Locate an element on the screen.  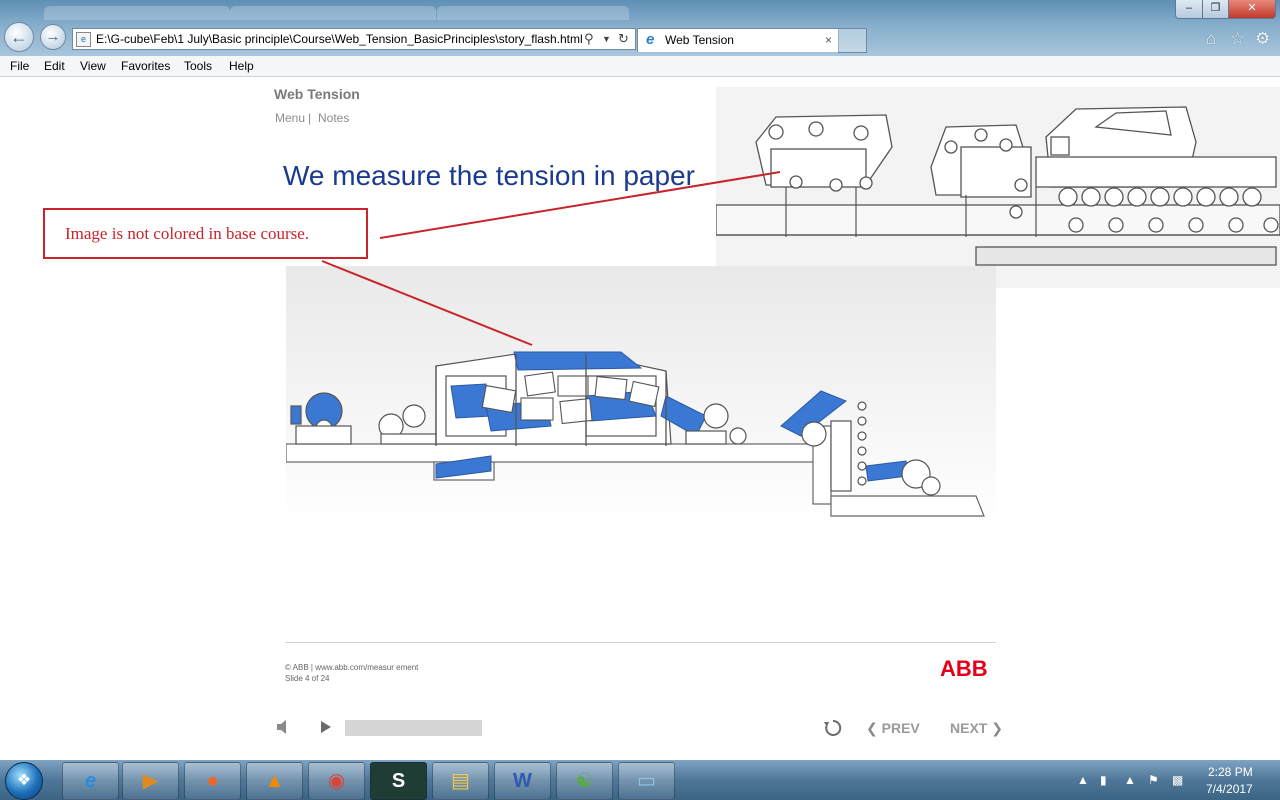
network-signal-icon: ▩ is located at coordinates (1177, 780).